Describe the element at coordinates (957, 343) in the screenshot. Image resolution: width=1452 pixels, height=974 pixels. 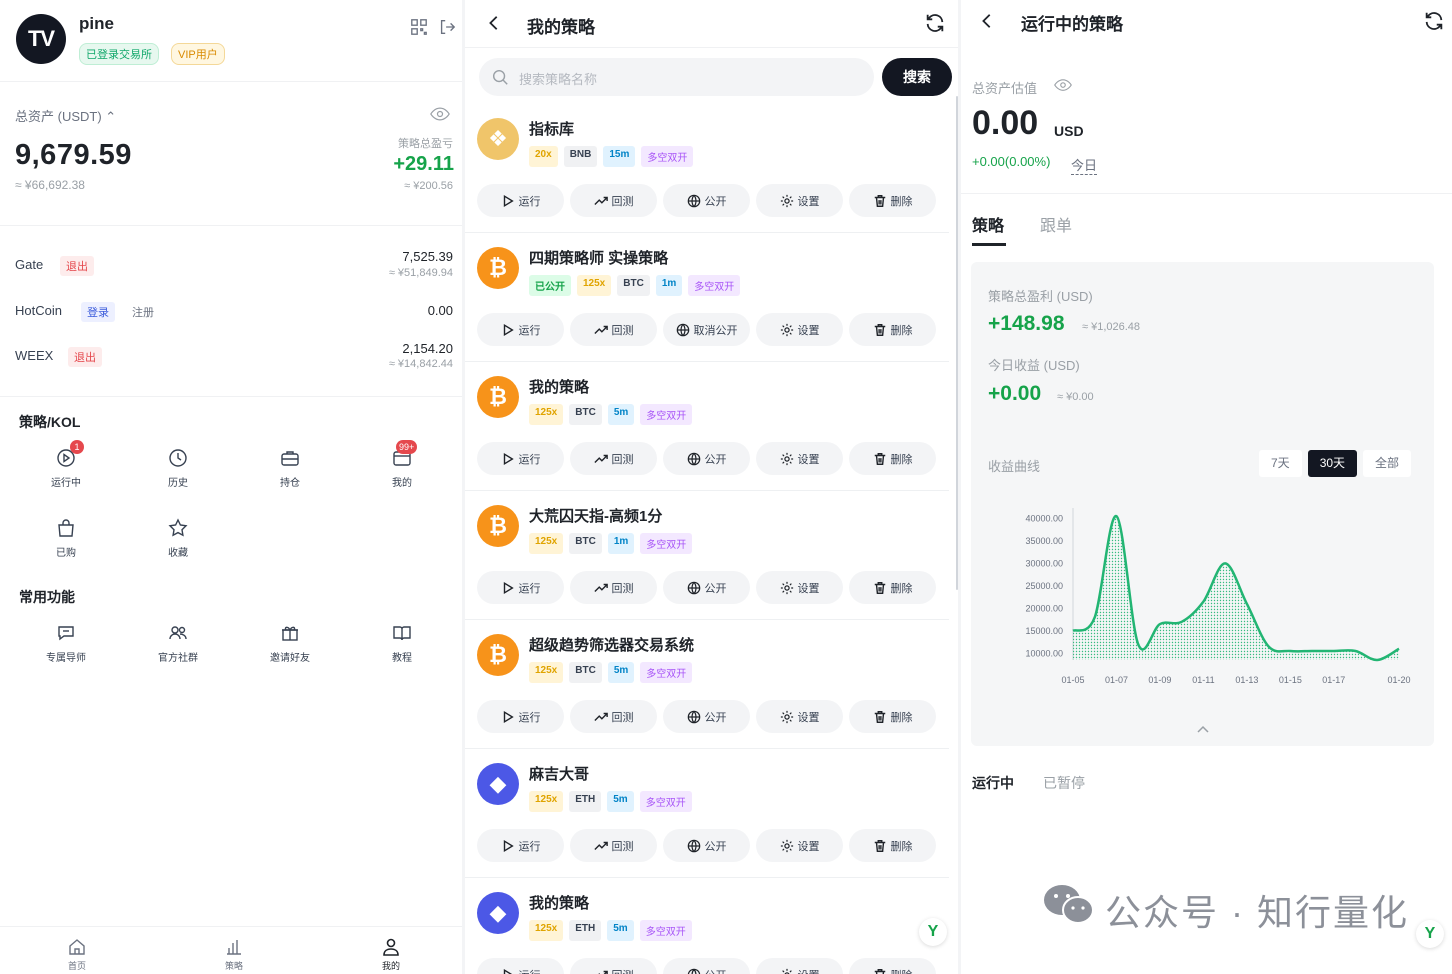
I see `scrollbar` at that location.